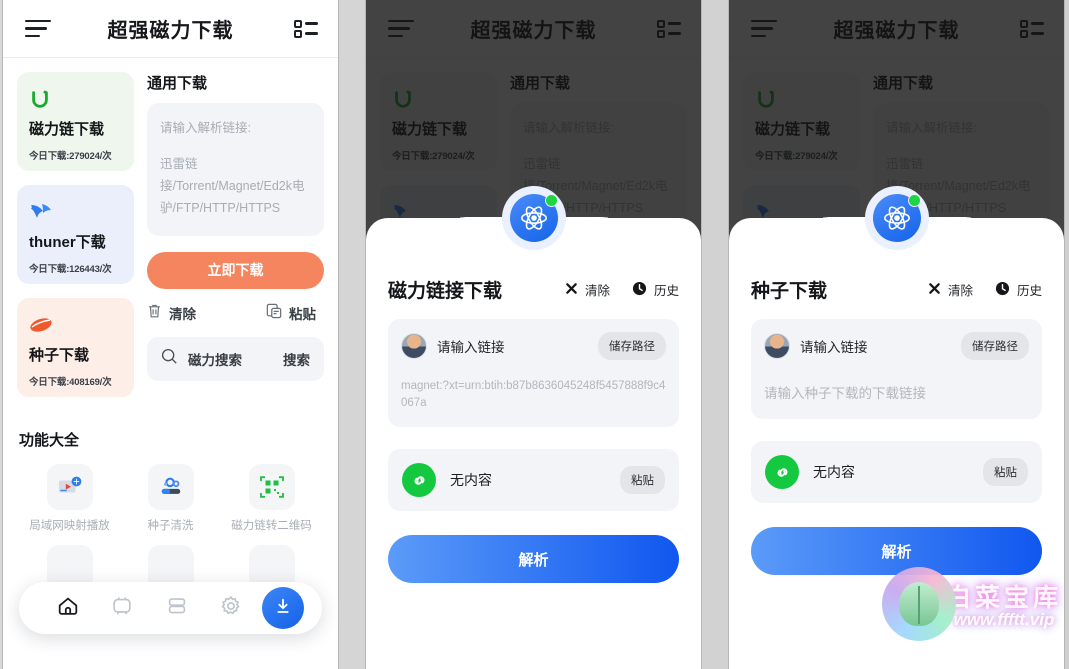  Describe the element at coordinates (170, 487) in the screenshot. I see `torrent-clean-icon` at that location.